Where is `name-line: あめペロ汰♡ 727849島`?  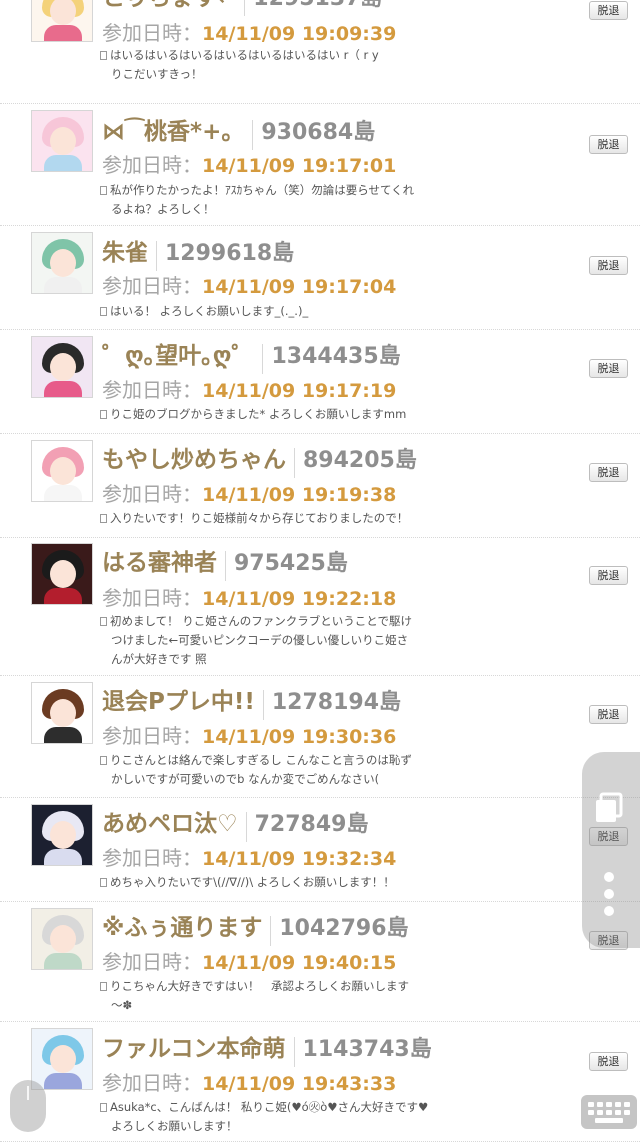
name-line: あめペロ汰♡ 727849島 is located at coordinates (235, 824).